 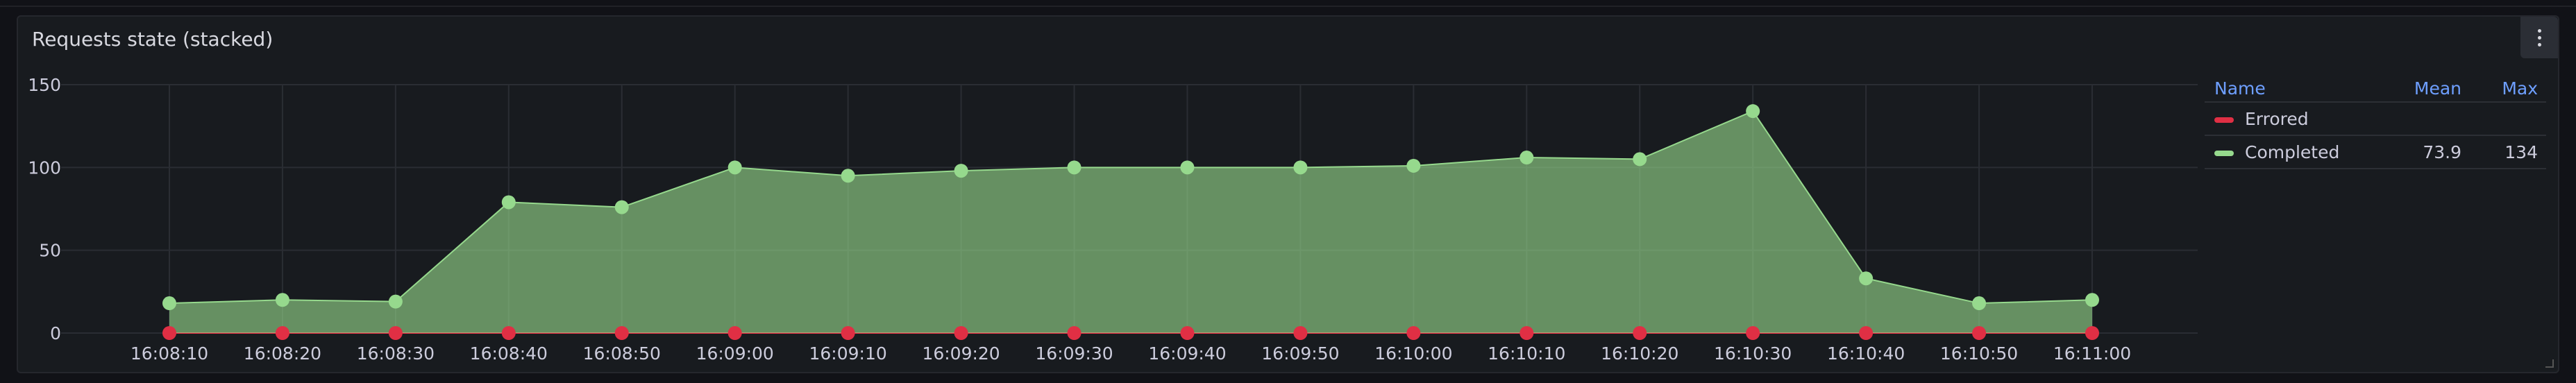 What do you see at coordinates (44, 85) in the screenshot?
I see `y-tick-label: 150` at bounding box center [44, 85].